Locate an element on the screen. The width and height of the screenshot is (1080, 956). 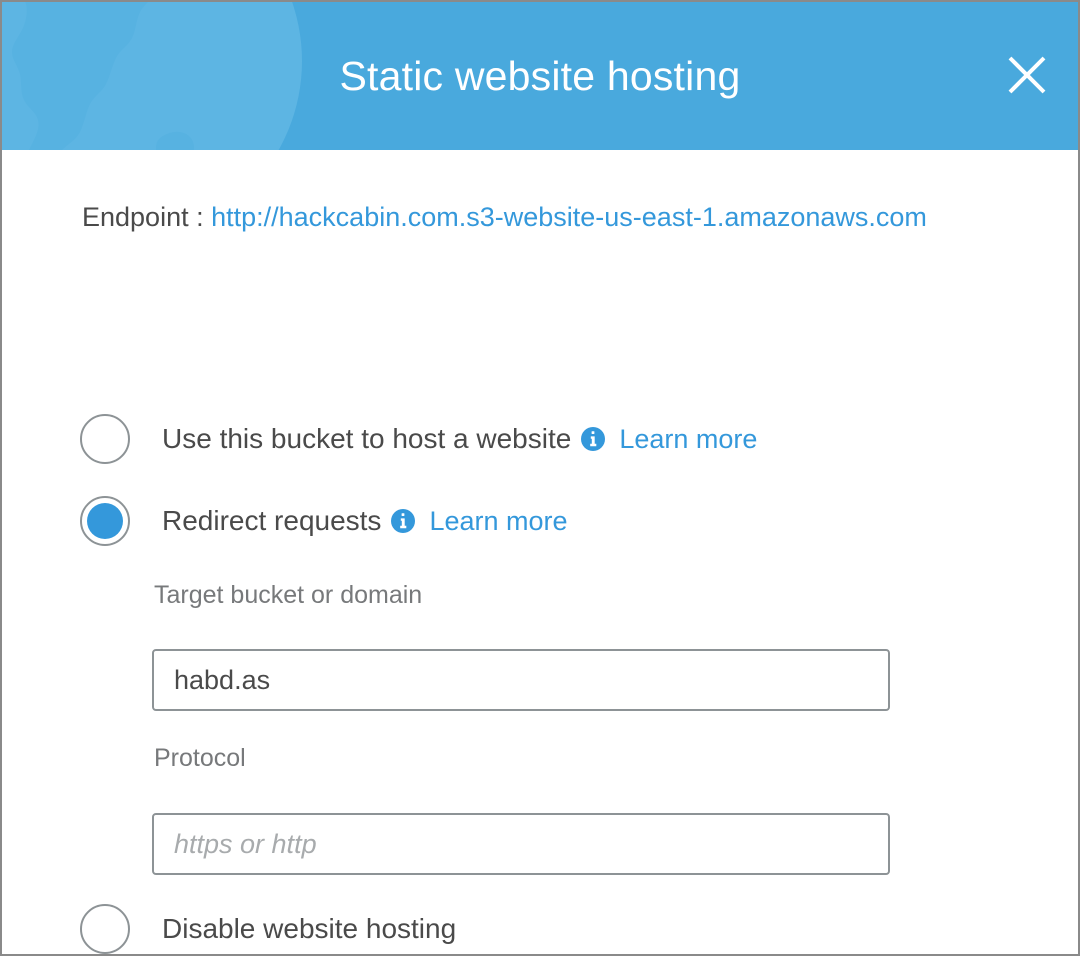
radio-disable-website-hosting is located at coordinates (105, 929).